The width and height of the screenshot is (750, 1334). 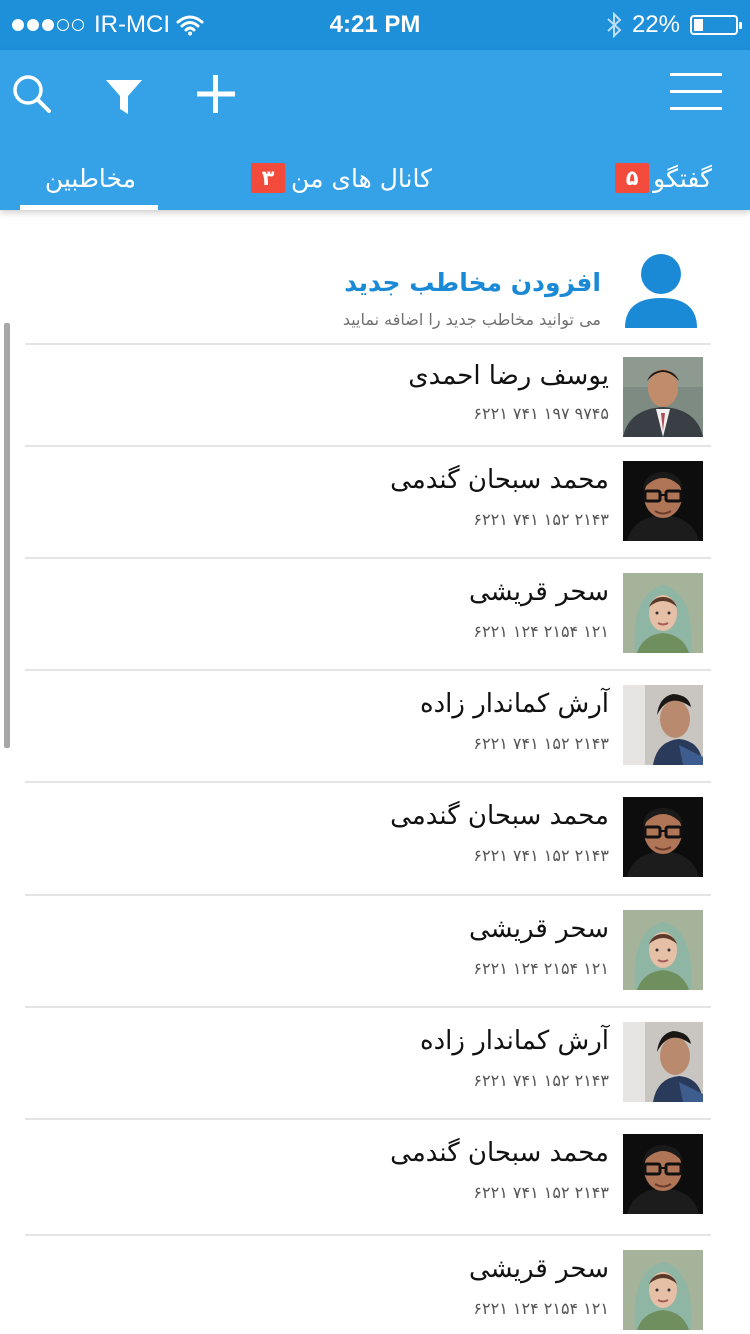 I want to click on plus-icon, so click(x=216, y=94).